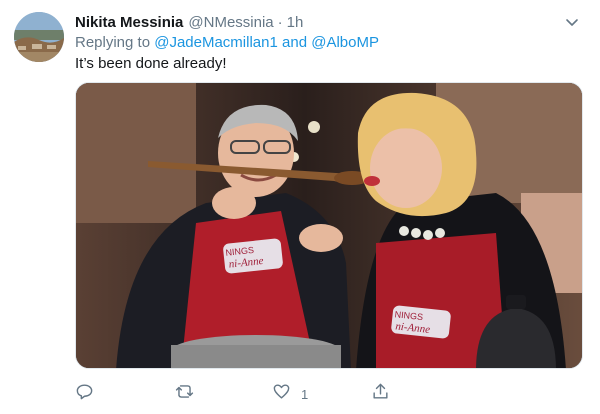 This screenshot has height=414, width=600. I want to click on like-button: 1, so click(290, 394).